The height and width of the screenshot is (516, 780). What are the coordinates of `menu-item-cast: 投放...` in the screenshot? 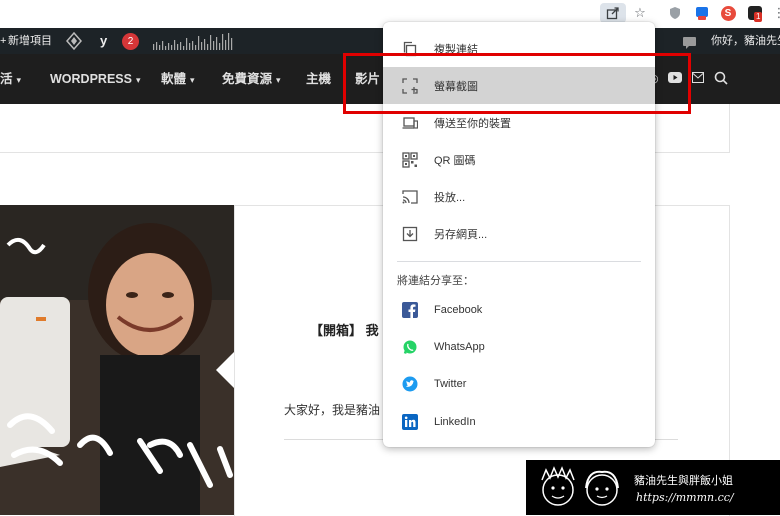 It's located at (519, 196).